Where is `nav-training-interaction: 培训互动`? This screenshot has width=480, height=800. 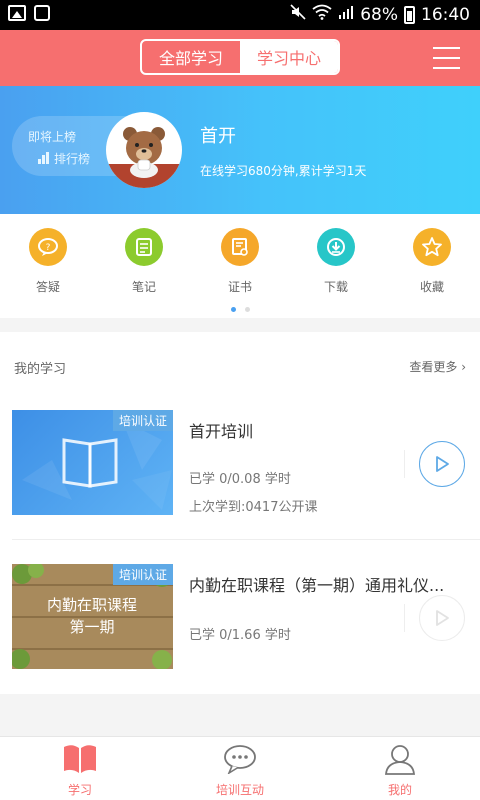 nav-training-interaction: 培训互动 is located at coordinates (240, 768).